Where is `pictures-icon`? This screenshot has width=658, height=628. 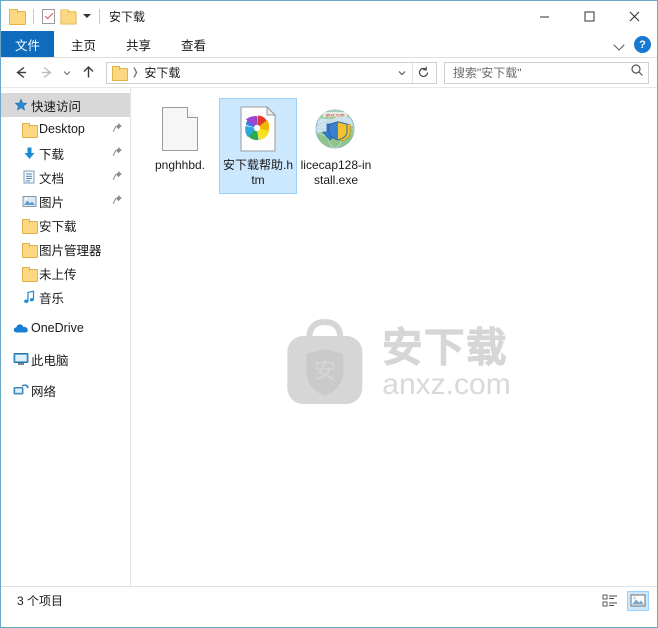
pictures-icon is located at coordinates (29, 201).